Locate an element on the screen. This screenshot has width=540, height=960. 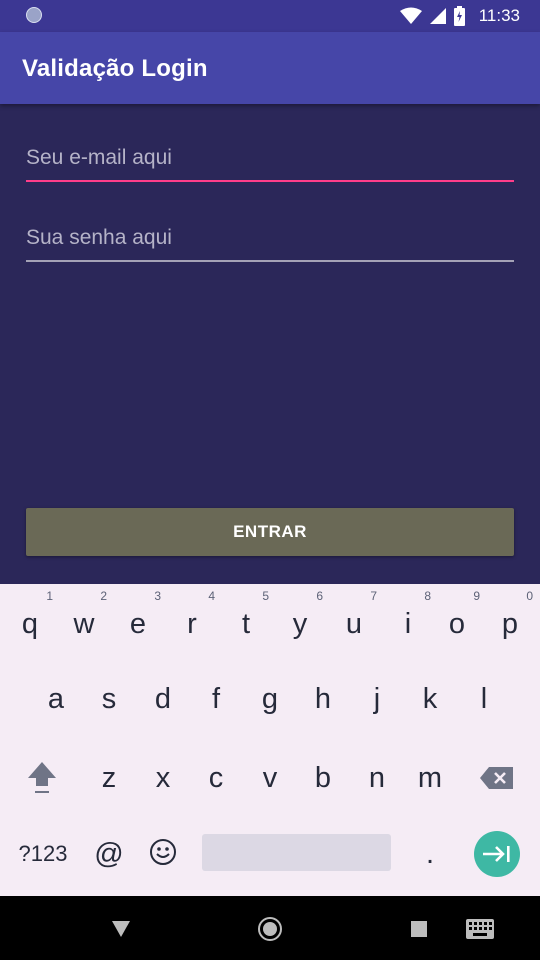
key-hint: 0 is located at coordinates (529, 596).